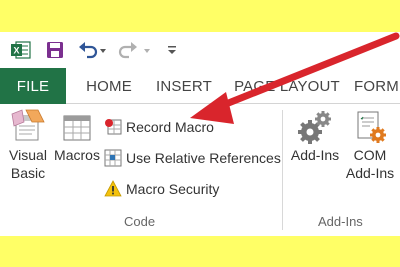  What do you see at coordinates (377, 86) in the screenshot?
I see `tab-formulas: FORMU` at bounding box center [377, 86].